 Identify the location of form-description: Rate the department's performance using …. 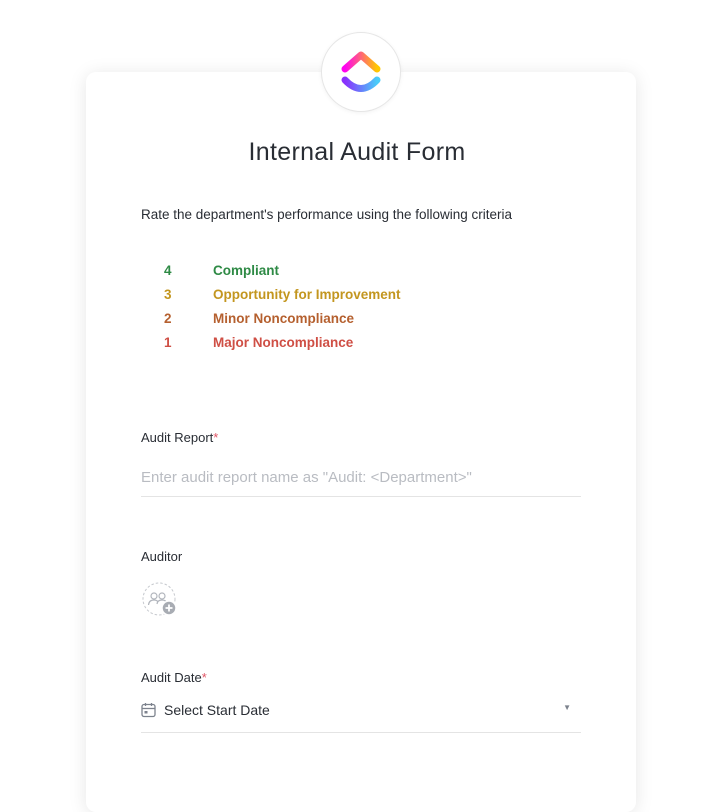
(327, 214).